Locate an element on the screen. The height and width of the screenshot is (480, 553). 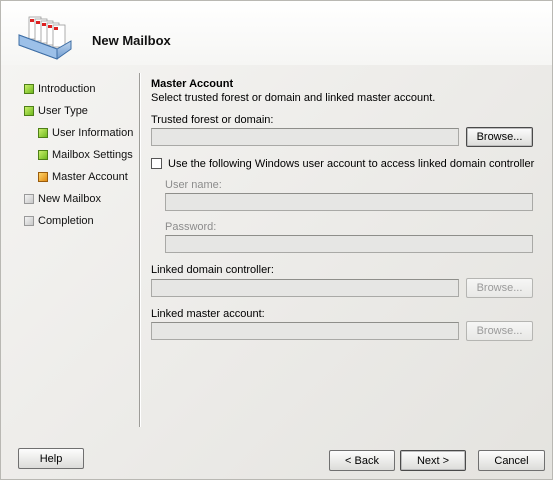
linked-dc-label: Linked domain controller: is located at coordinates (212, 270).